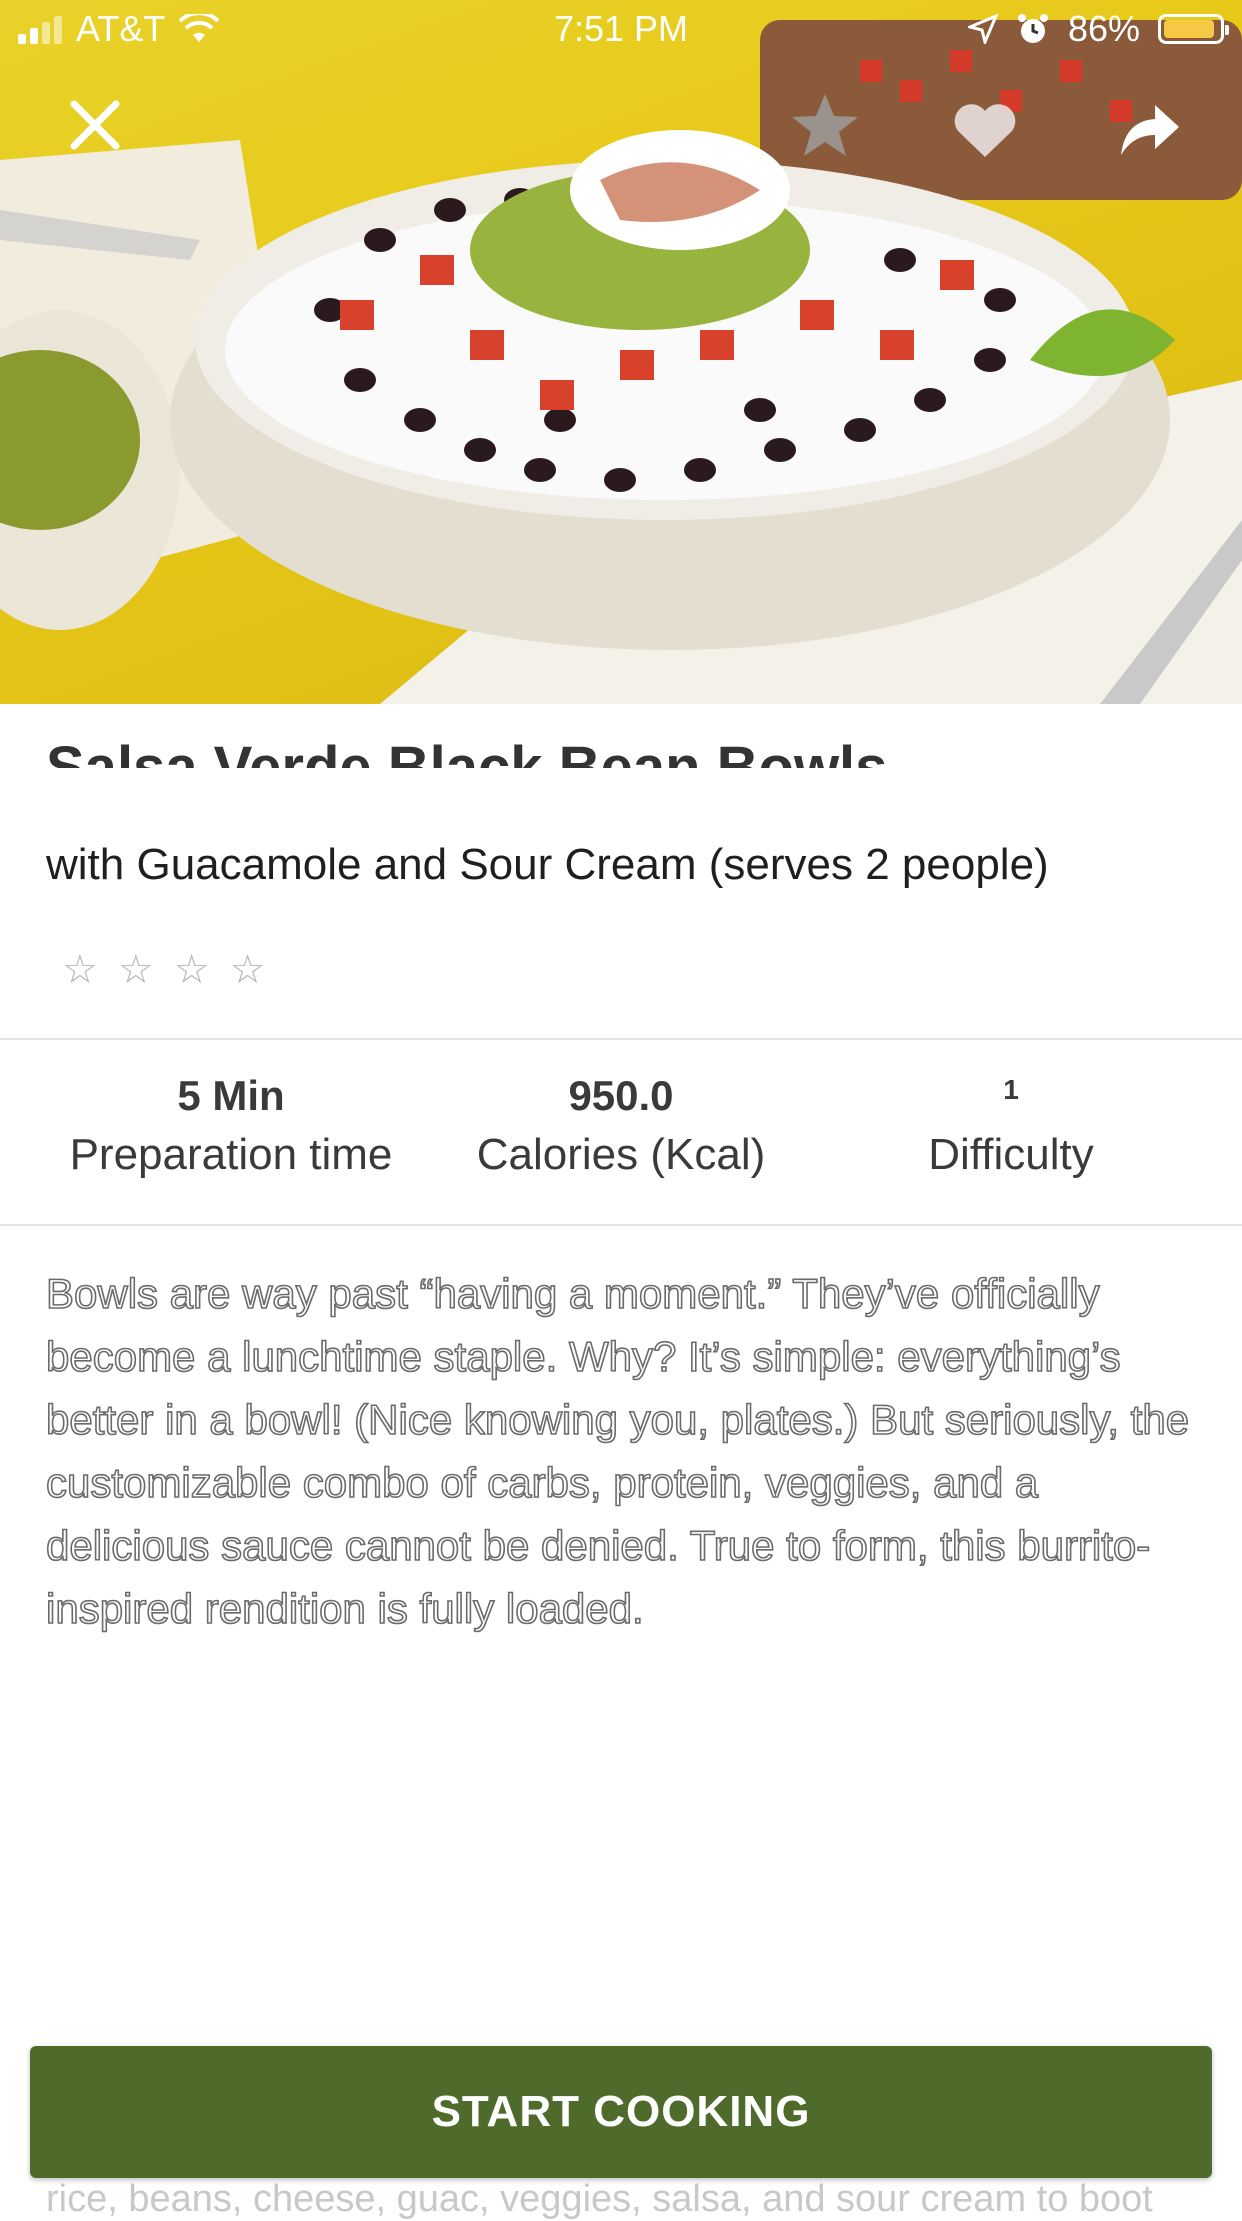 This screenshot has height=2221, width=1242. I want to click on stat-preparation-time: 5 Min Preparation time, so click(231, 1125).